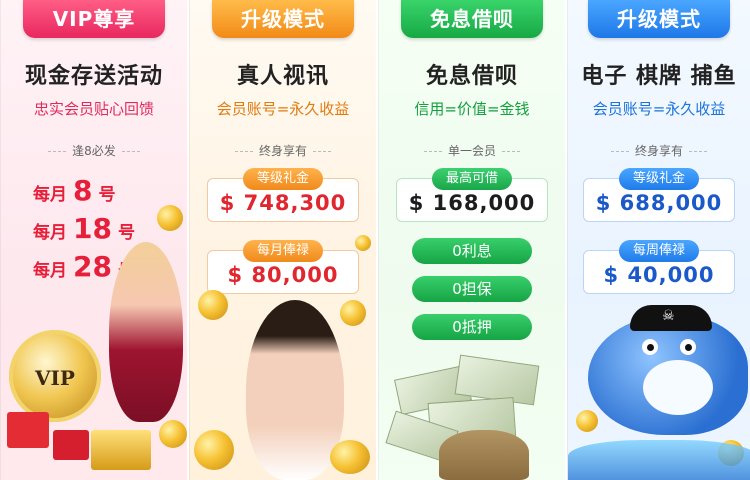 The height and width of the screenshot is (480, 750). Describe the element at coordinates (659, 275) in the screenshot. I see `reward-value: $ 40,000` at that location.